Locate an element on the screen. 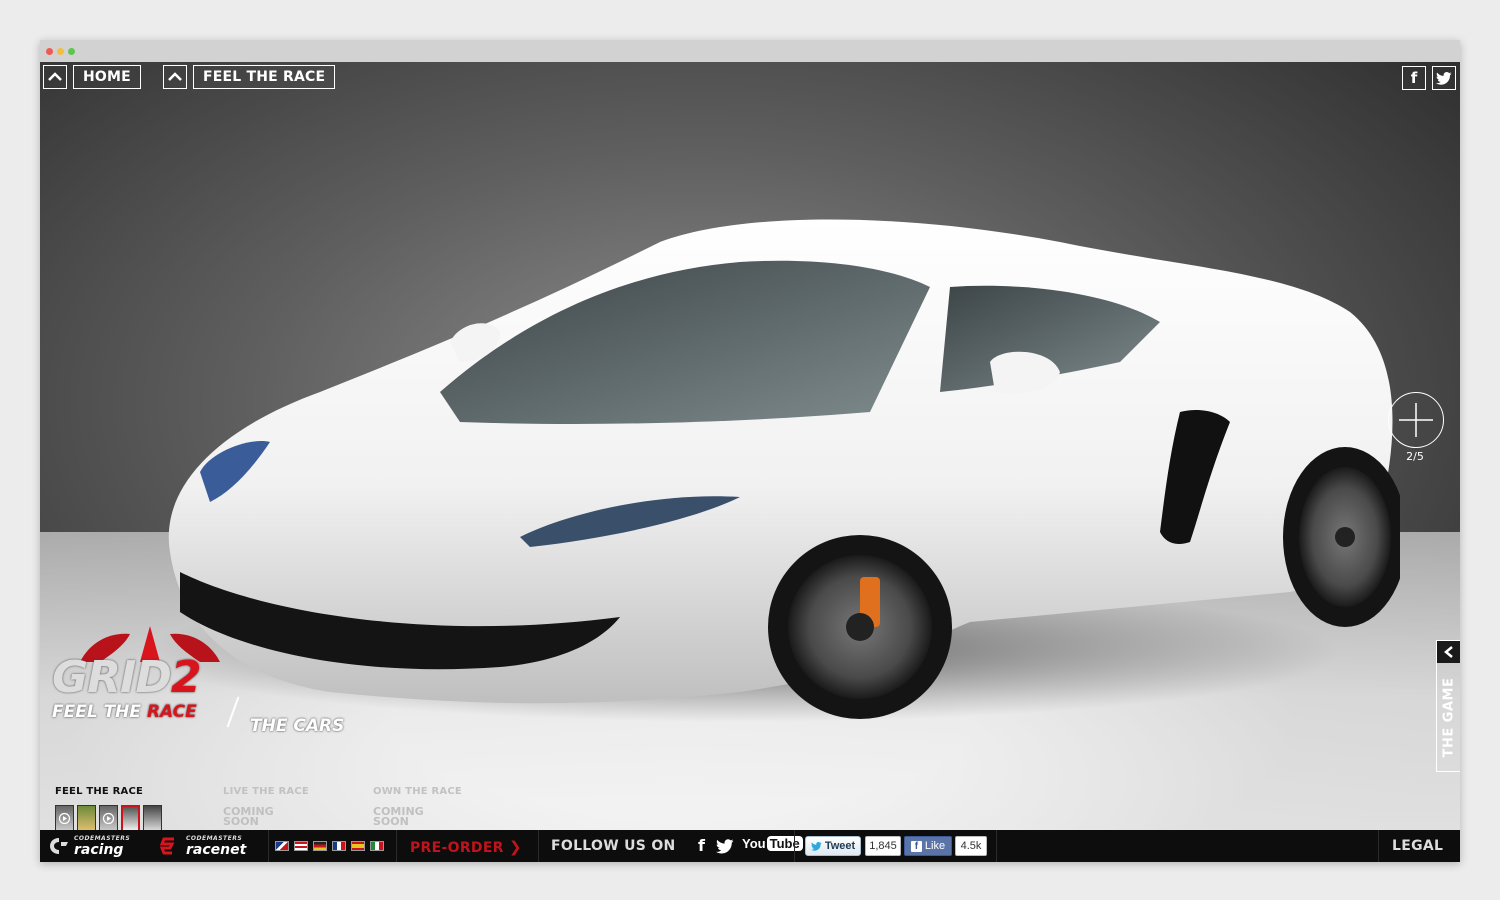 The width and height of the screenshot is (1500, 900). side-tab-arrow is located at coordinates (1448, 652).